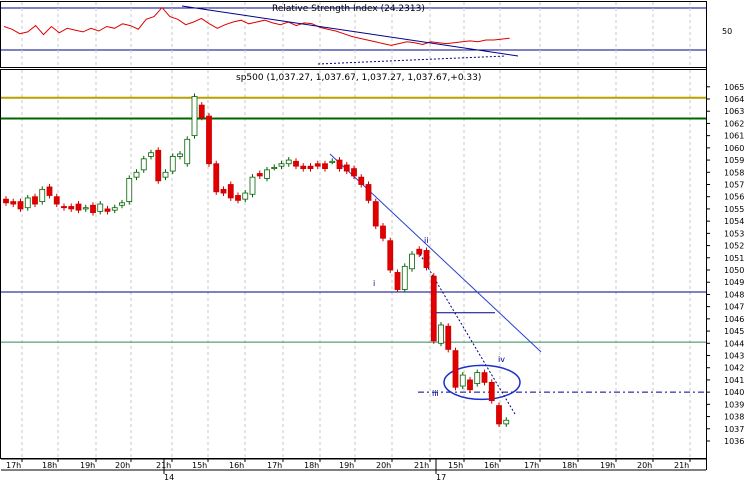  What do you see at coordinates (734, 246) in the screenshot?
I see `y-tick-label: 1052` at bounding box center [734, 246].